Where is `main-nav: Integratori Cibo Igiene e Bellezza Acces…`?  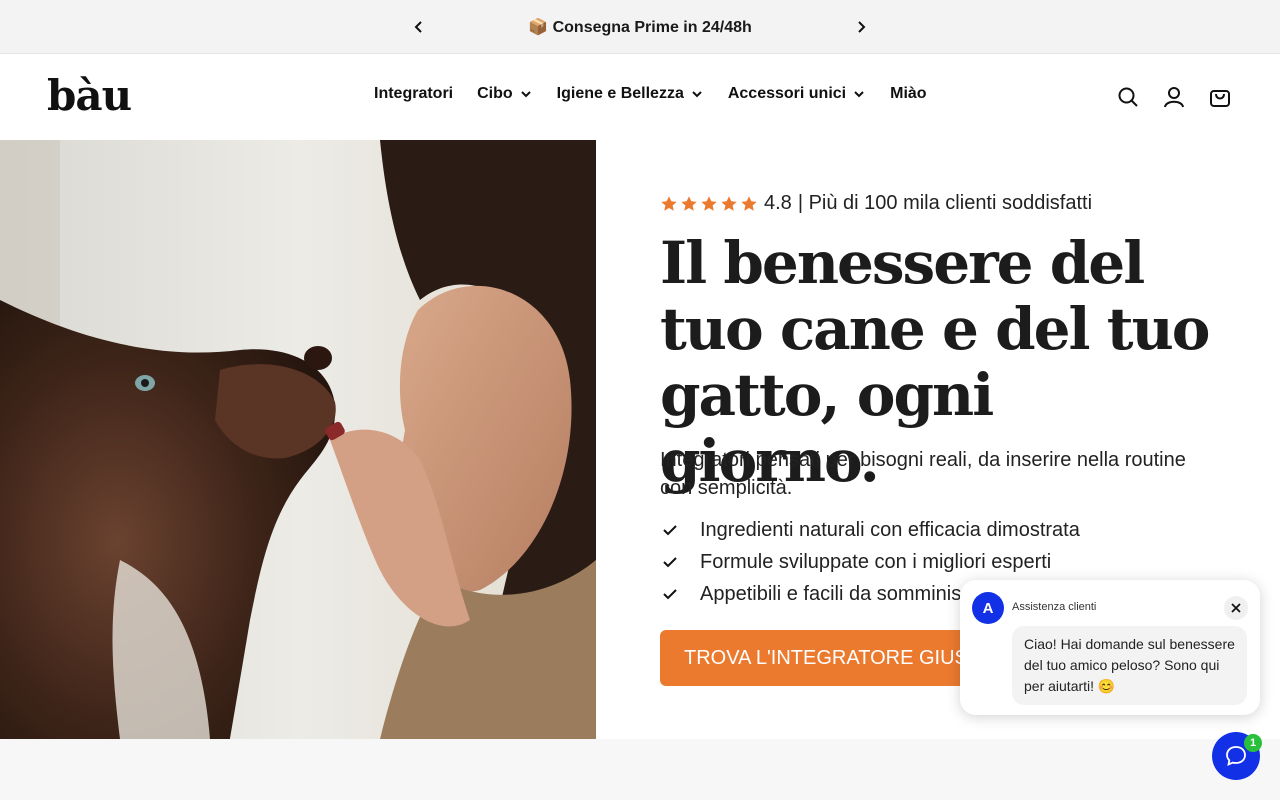 main-nav: Integratori Cibo Igiene e Bellezza Acces… is located at coordinates (650, 94).